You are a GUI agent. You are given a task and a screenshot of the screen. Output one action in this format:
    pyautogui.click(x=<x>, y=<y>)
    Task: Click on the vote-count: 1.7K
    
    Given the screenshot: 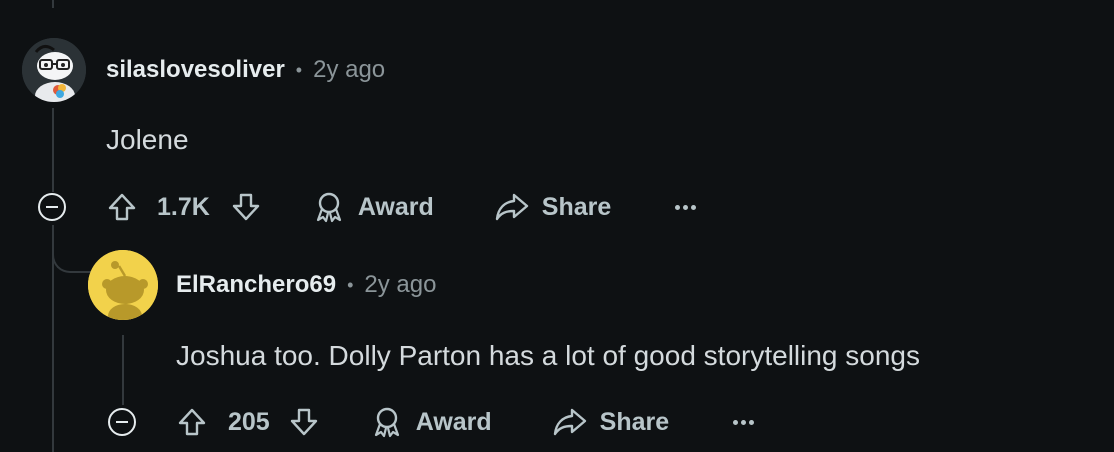 What is the action you would take?
    pyautogui.click(x=183, y=206)
    